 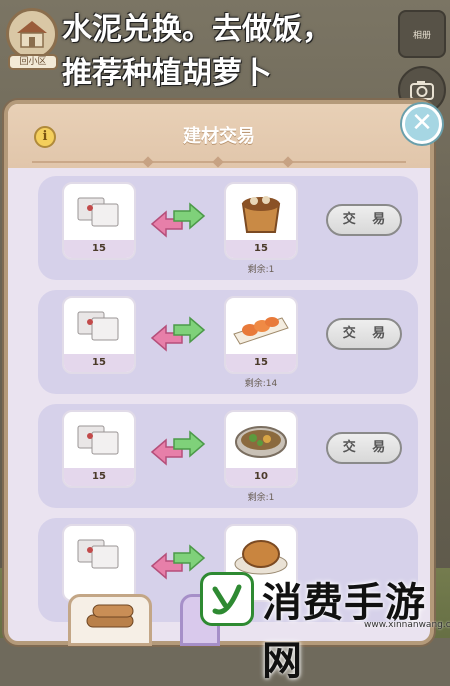 I want to click on overlay-caption: 水泥兑换。去做饭， 推荐种植胡萝卜, so click(x=232, y=52).